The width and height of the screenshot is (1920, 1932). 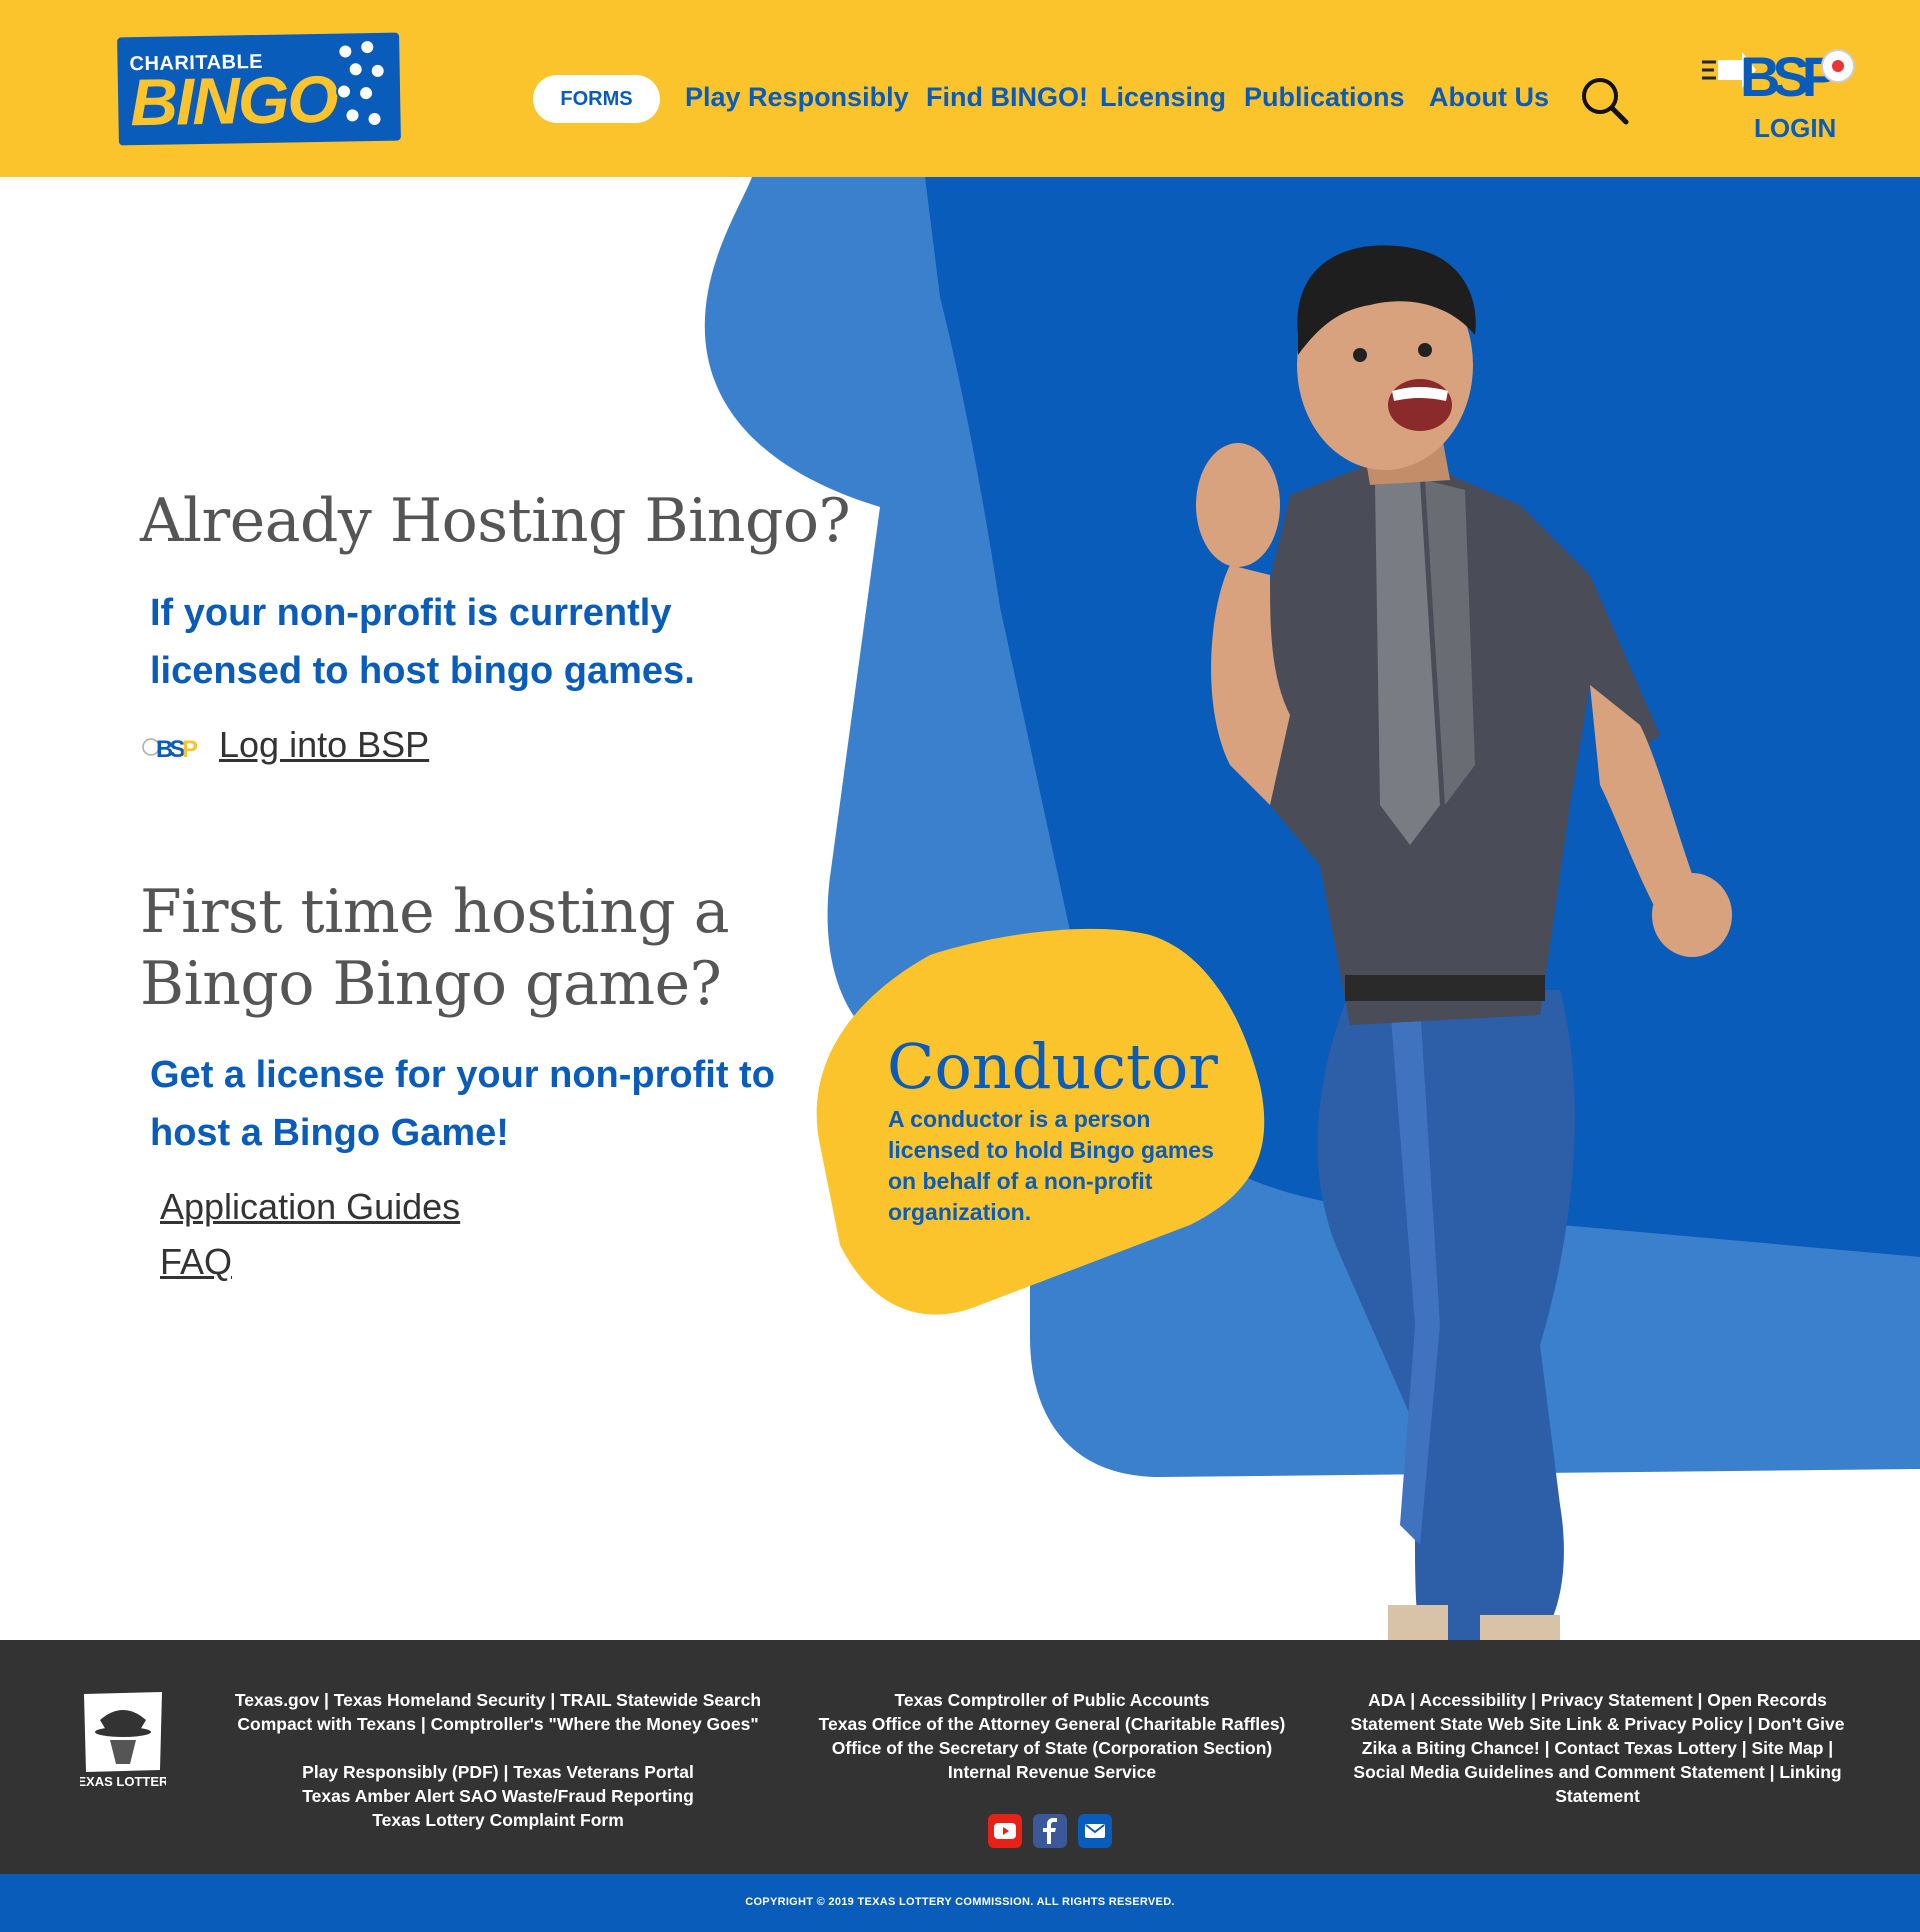 I want to click on bsp-small-icon: BS P, so click(x=170, y=748).